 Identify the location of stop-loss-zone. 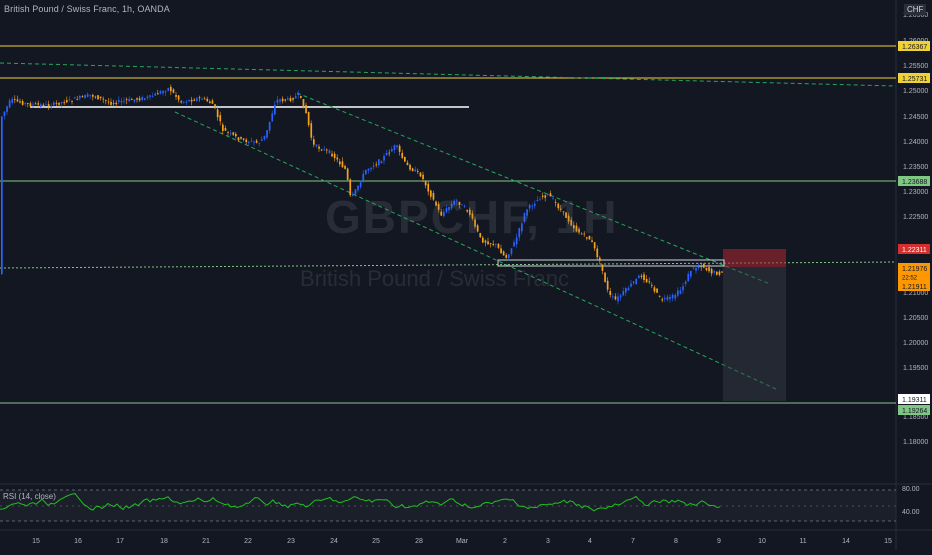
(754, 258).